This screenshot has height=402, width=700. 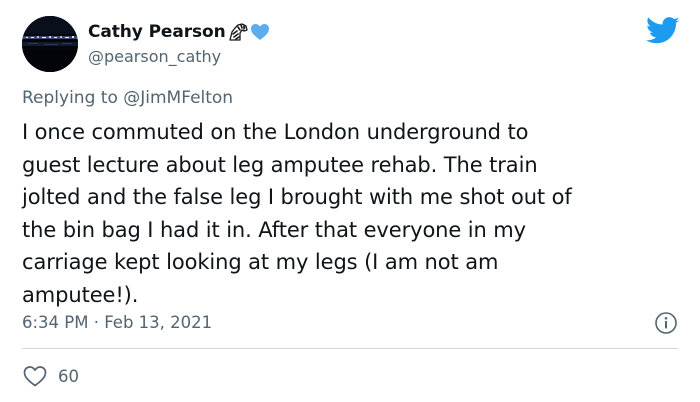 I want to click on tweet-text-line: amputee!)., so click(x=80, y=294).